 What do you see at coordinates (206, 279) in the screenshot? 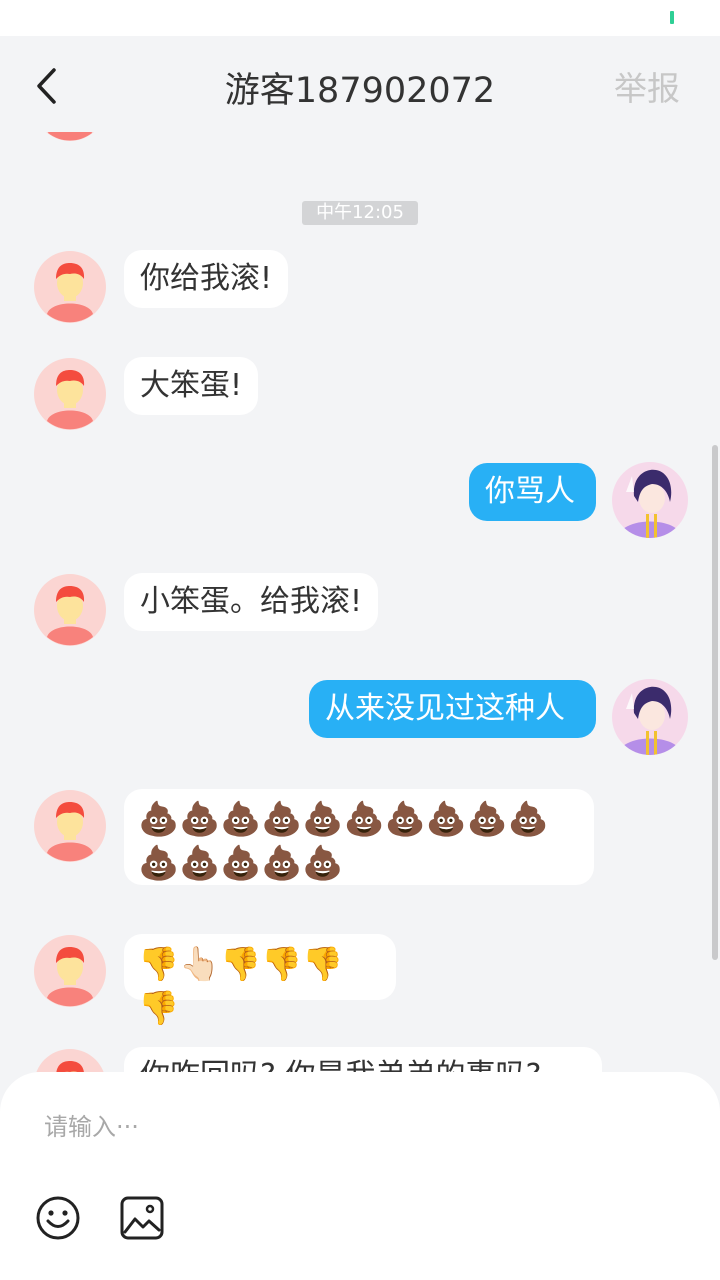
I see `incoming-message: 你给我滚!` at bounding box center [206, 279].